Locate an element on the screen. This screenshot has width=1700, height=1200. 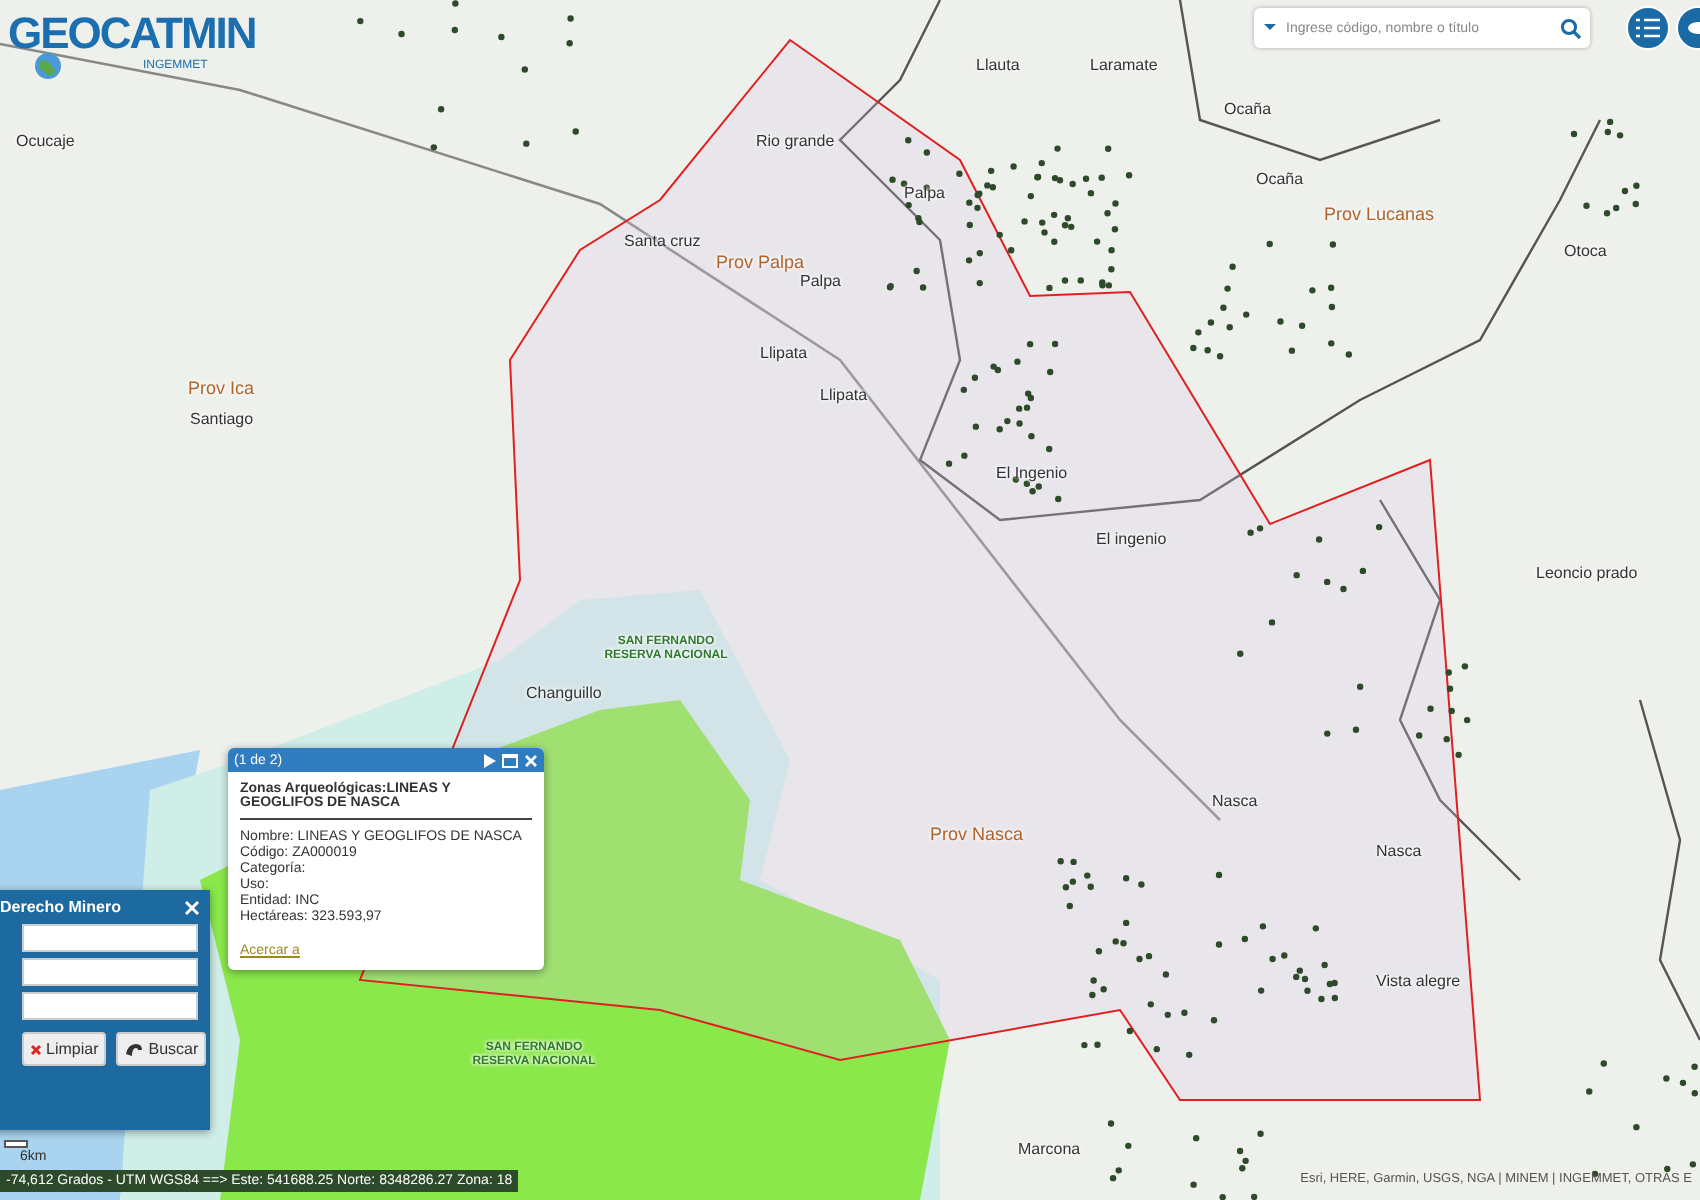
search-icon is located at coordinates (1571, 28).